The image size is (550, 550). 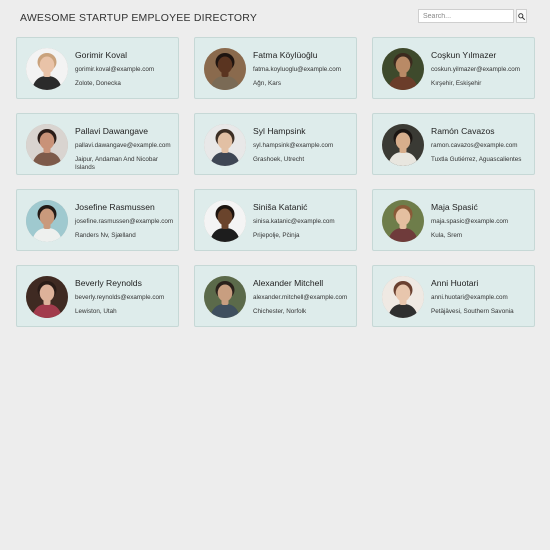 What do you see at coordinates (279, 159) in the screenshot?
I see `employee-location: Grashoek, Utrecht` at bounding box center [279, 159].